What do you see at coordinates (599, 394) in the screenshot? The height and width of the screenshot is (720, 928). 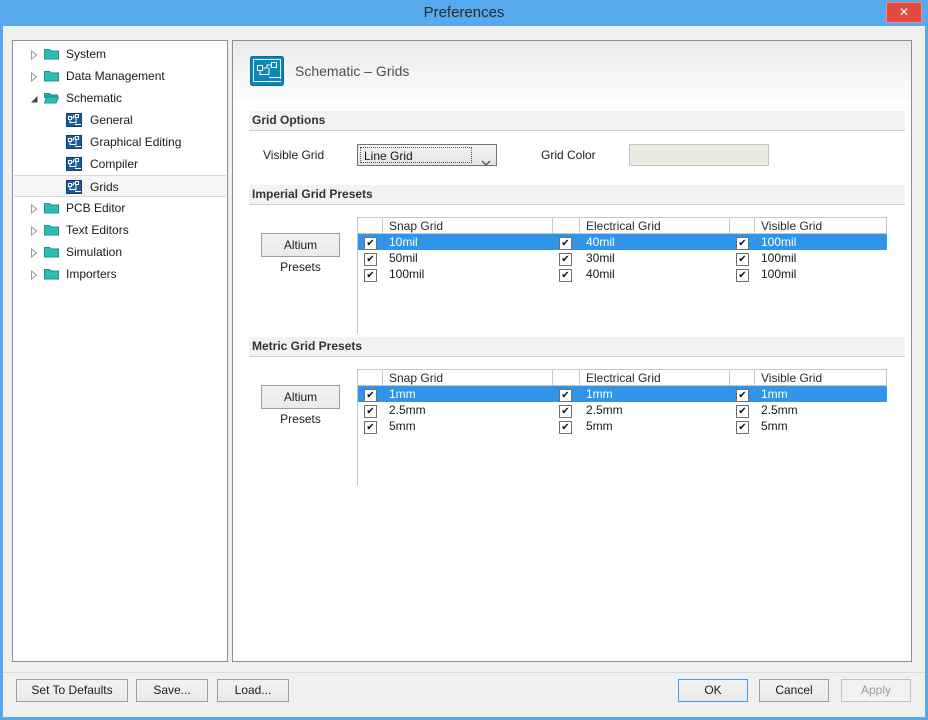 I see `electrical-grid-value: 1mm` at bounding box center [599, 394].